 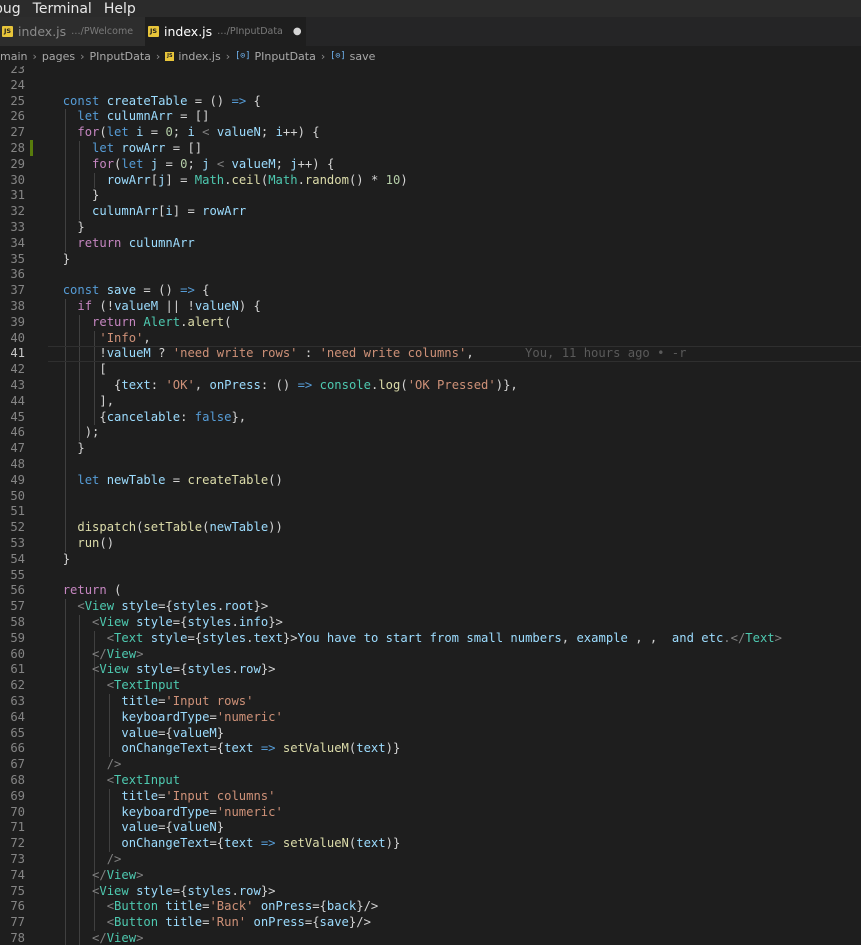 I want to click on code-line-54: 54 }, so click(x=430, y=560).